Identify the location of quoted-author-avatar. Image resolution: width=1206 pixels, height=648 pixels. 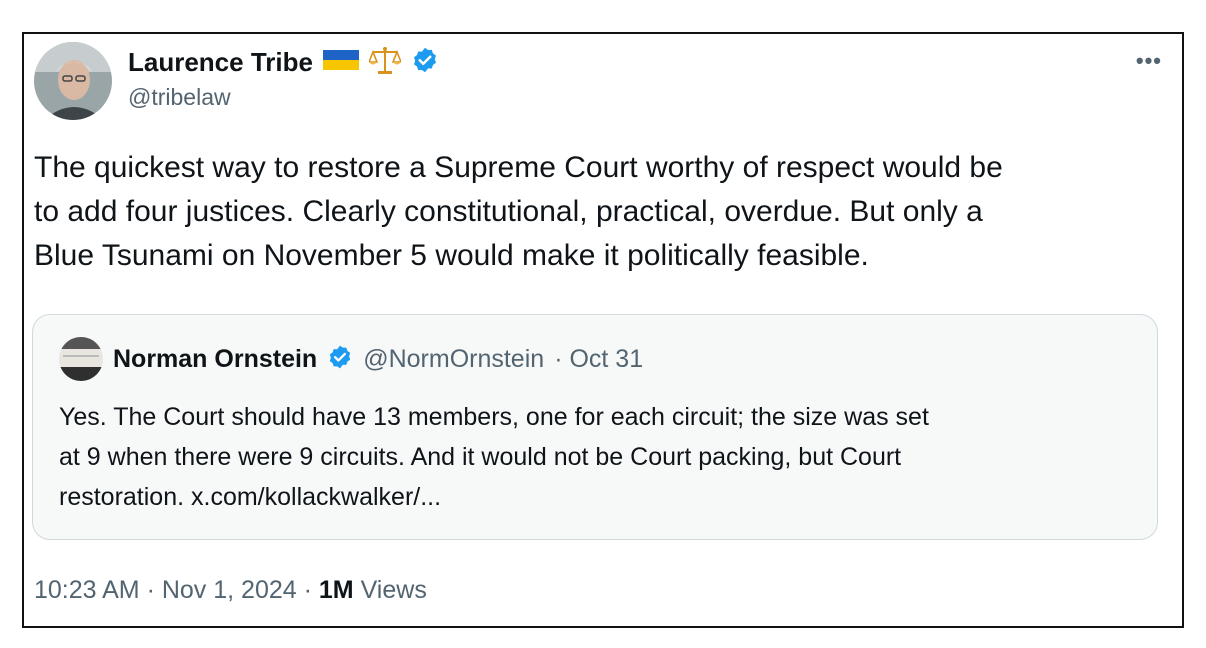
(81, 359).